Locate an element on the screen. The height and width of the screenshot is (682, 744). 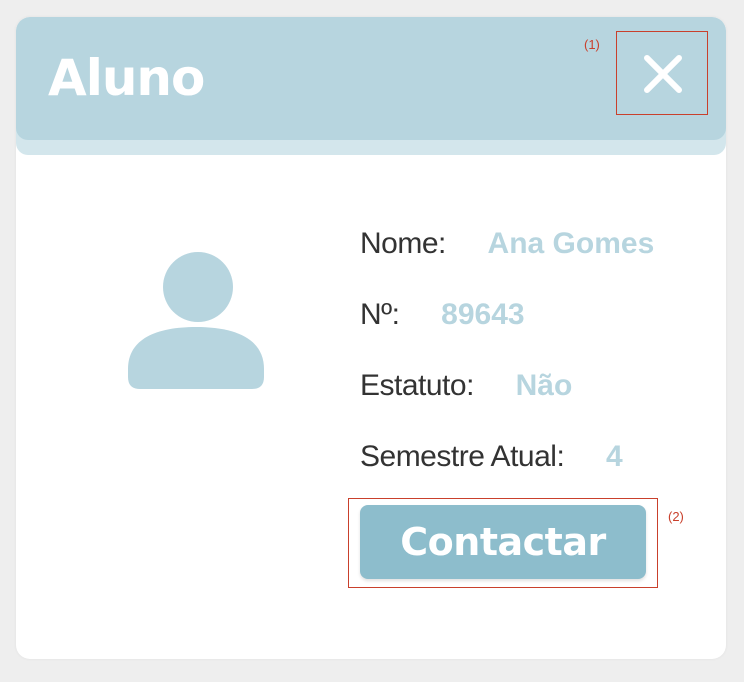
field-nome-value: Ana Gomes is located at coordinates (571, 243).